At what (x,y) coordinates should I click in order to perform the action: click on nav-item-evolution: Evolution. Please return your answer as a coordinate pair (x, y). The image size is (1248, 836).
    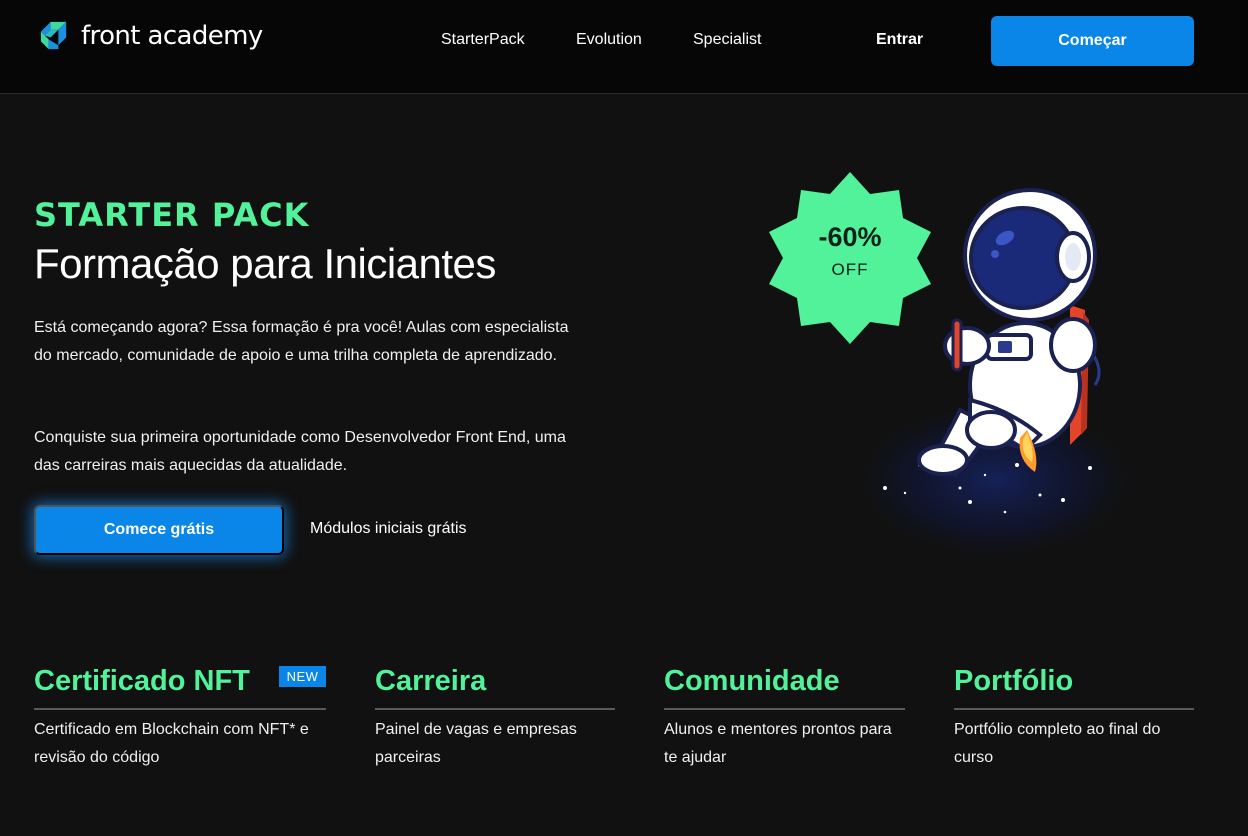
    Looking at the image, I should click on (609, 40).